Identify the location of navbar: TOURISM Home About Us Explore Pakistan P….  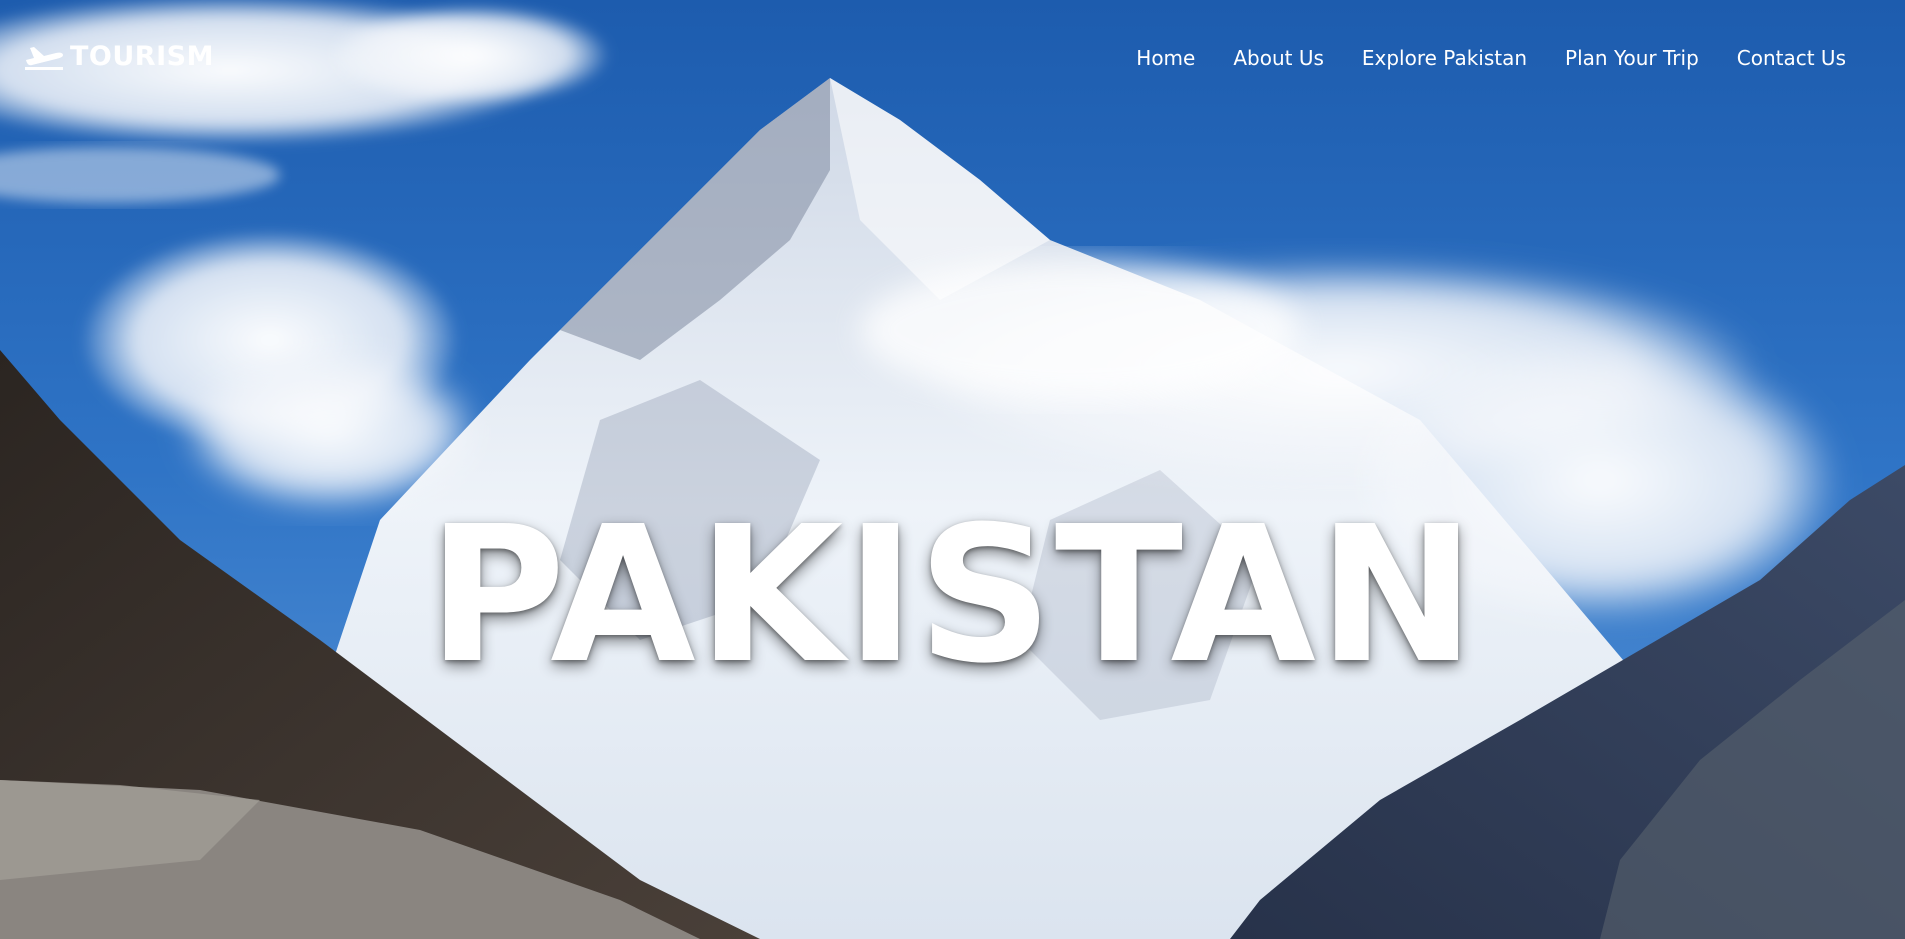
(952, 60).